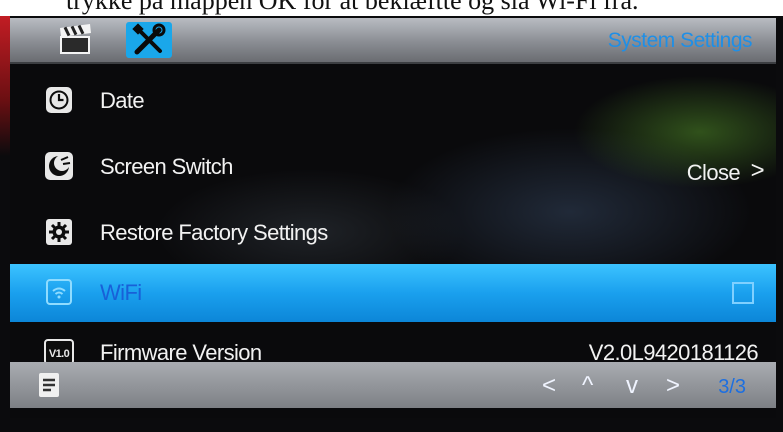  I want to click on video-clapper-icon, so click(75, 39).